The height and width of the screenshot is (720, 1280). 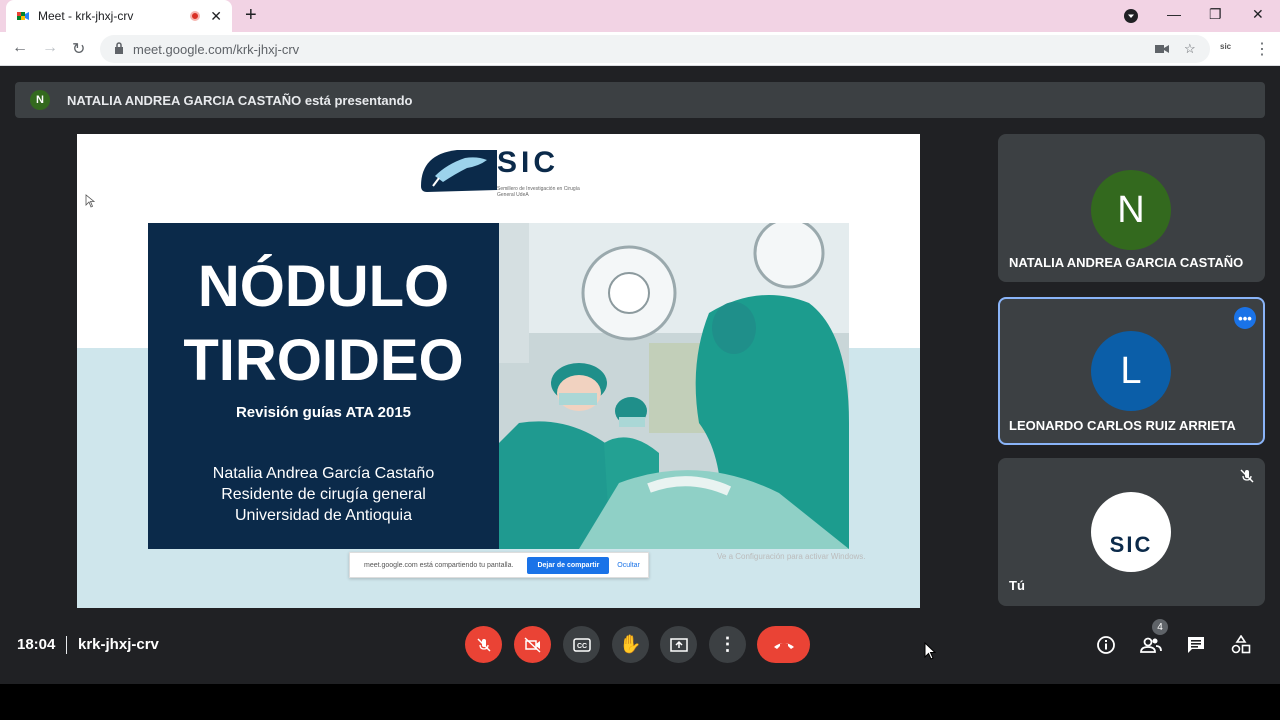 What do you see at coordinates (568, 565) in the screenshot?
I see `stop-sharing-button: Dejar de compartir` at bounding box center [568, 565].